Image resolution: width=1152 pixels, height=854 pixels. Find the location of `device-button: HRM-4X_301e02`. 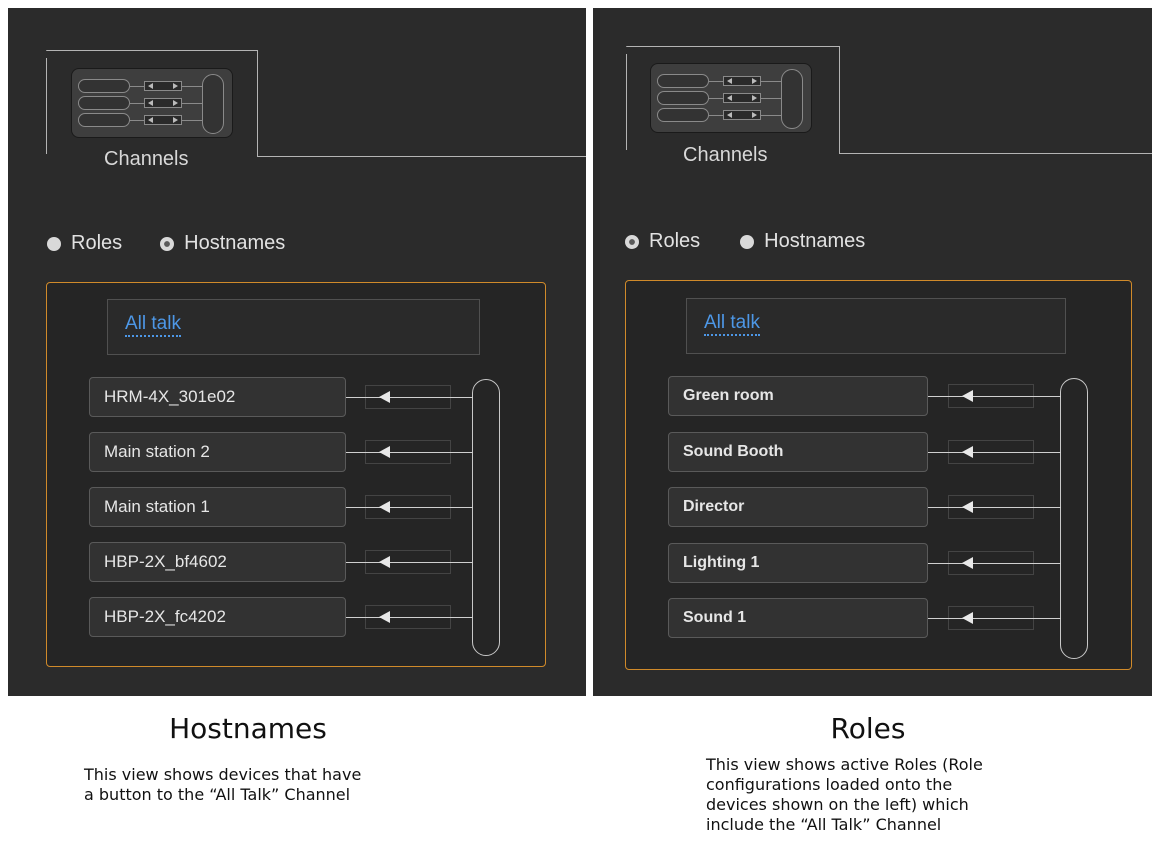

device-button: HRM-4X_301e02 is located at coordinates (217, 397).